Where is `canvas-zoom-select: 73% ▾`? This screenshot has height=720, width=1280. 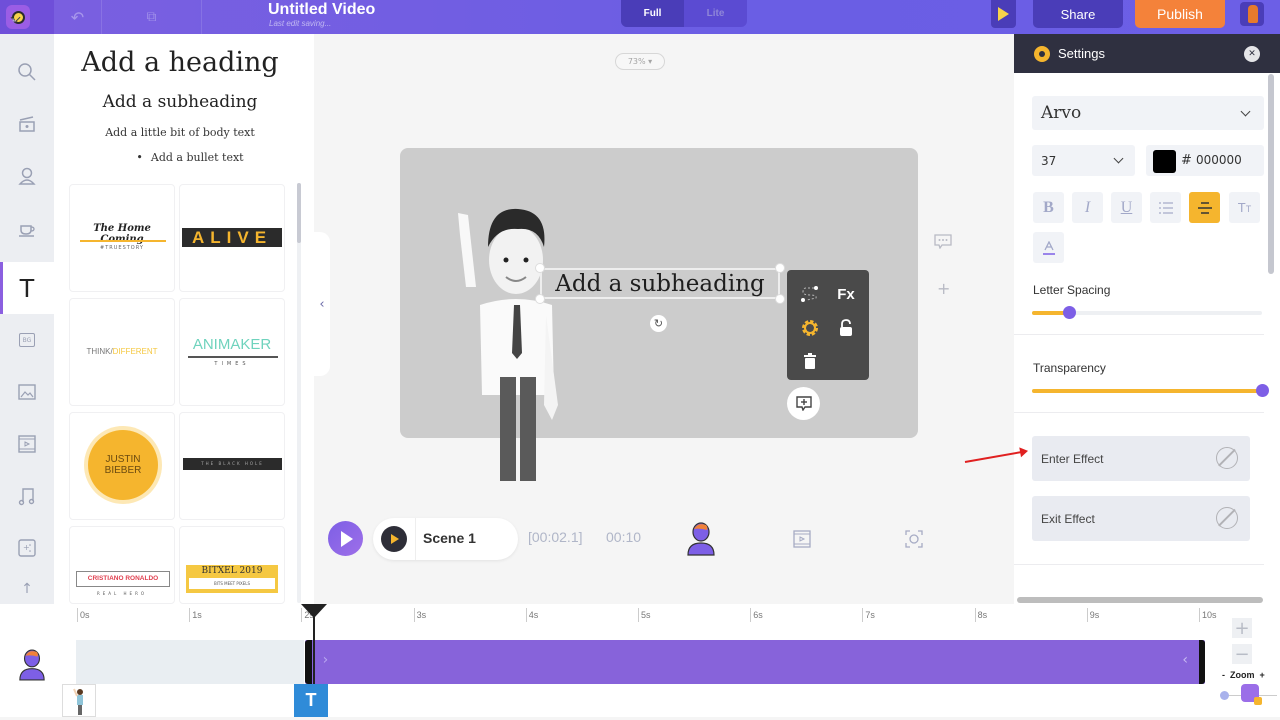
canvas-zoom-select: 73% ▾ is located at coordinates (640, 61).